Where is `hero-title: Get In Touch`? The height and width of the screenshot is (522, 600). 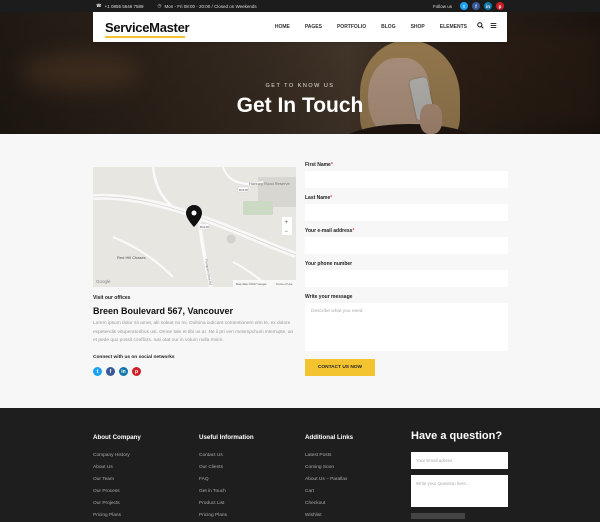
hero-title: Get In Touch is located at coordinates (300, 105).